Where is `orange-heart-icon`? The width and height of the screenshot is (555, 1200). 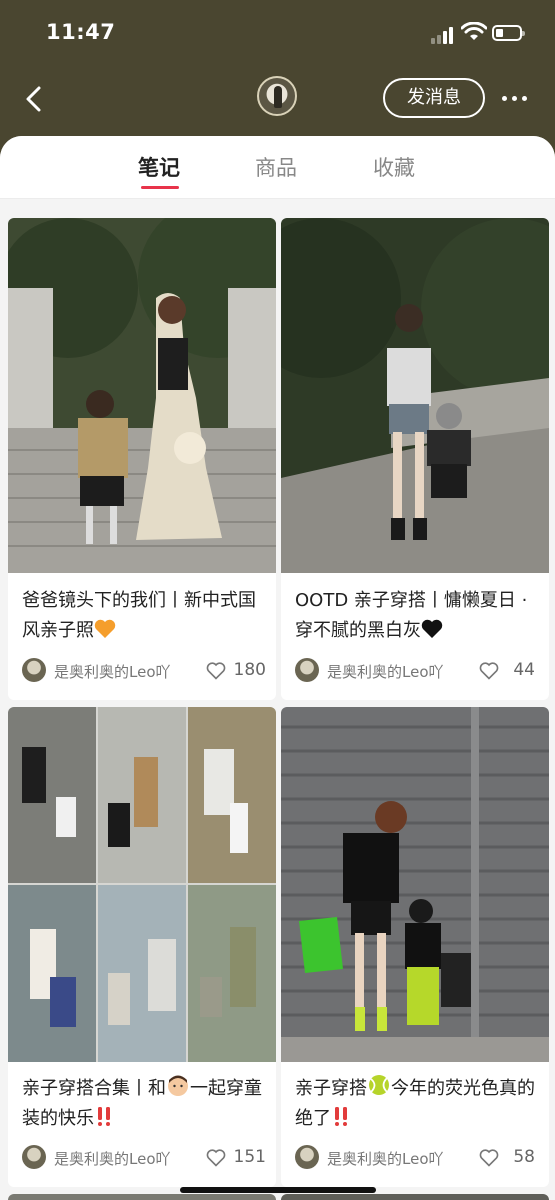 orange-heart-icon is located at coordinates (105, 628).